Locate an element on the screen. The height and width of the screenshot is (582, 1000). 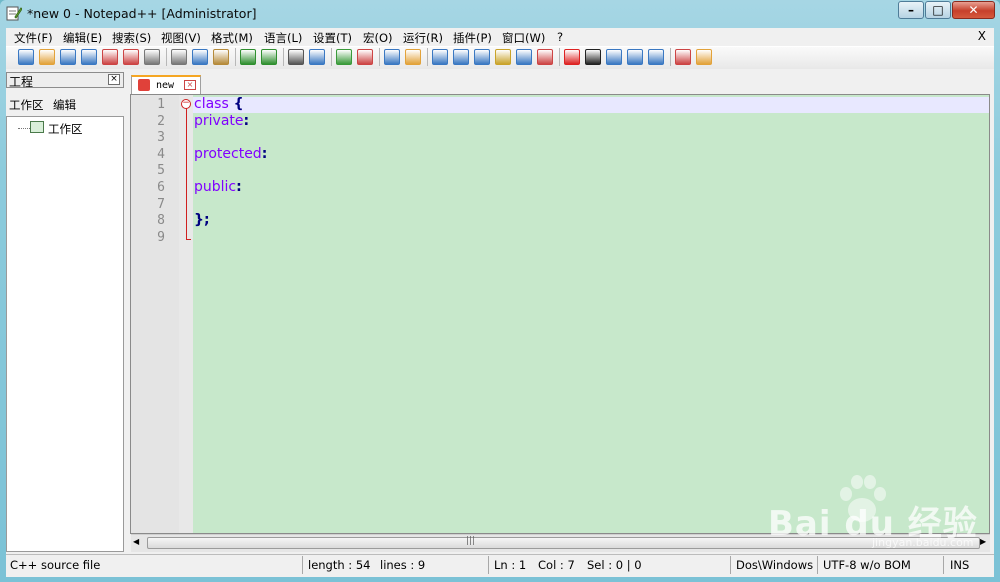
menu-help: ? is located at coordinates (560, 37).